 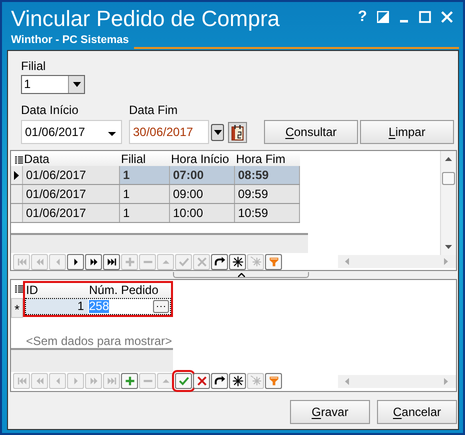 I want to click on column-header: Filial, so click(x=145, y=159).